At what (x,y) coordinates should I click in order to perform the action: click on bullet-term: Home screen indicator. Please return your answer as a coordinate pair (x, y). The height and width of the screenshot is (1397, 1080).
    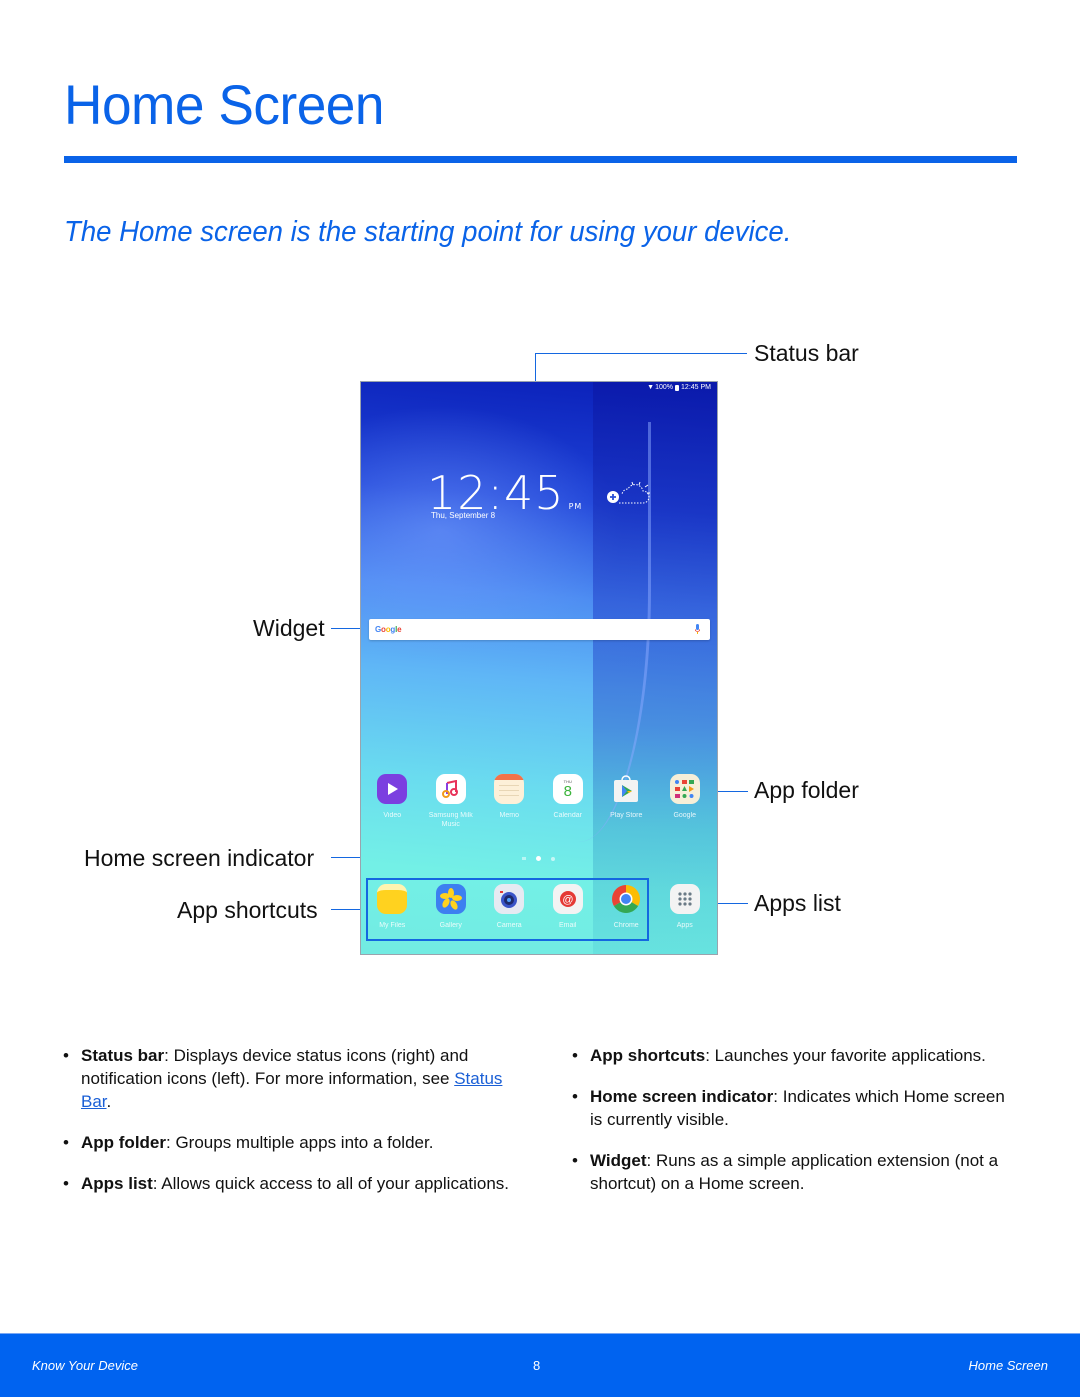
    Looking at the image, I should click on (682, 1096).